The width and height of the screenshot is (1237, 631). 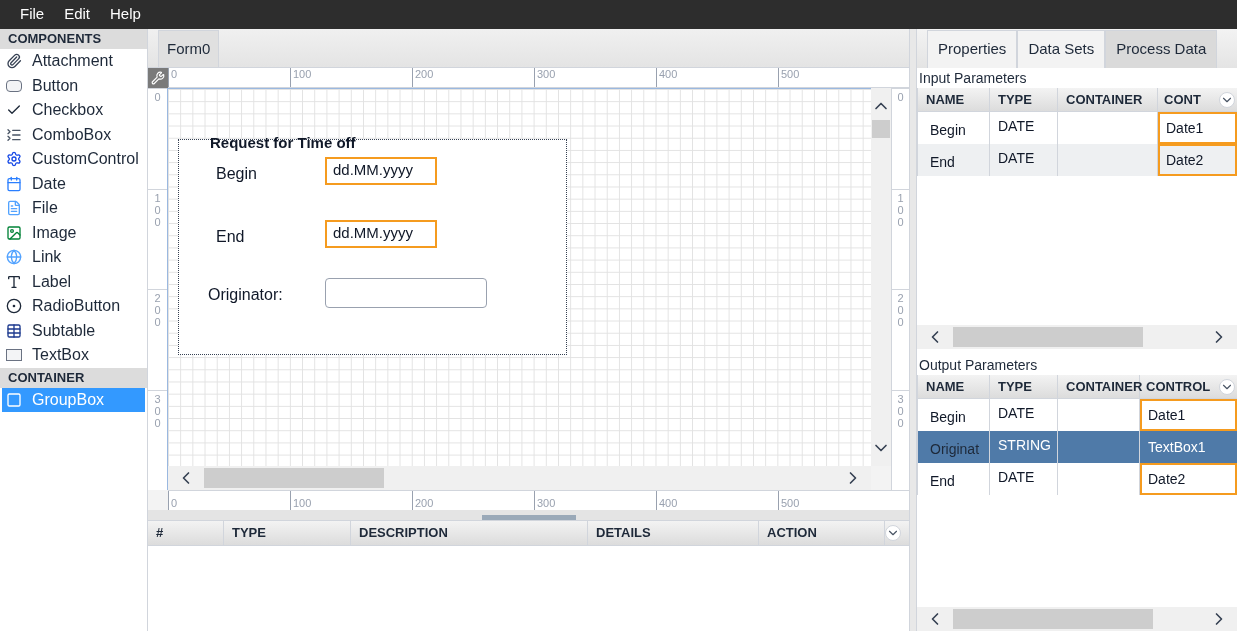 What do you see at coordinates (1188, 99) in the screenshot?
I see `column-header: CONT` at bounding box center [1188, 99].